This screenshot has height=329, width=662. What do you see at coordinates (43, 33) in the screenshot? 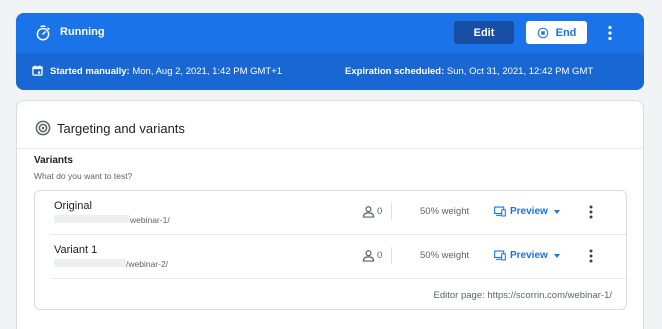
I see `timer-icon` at bounding box center [43, 33].